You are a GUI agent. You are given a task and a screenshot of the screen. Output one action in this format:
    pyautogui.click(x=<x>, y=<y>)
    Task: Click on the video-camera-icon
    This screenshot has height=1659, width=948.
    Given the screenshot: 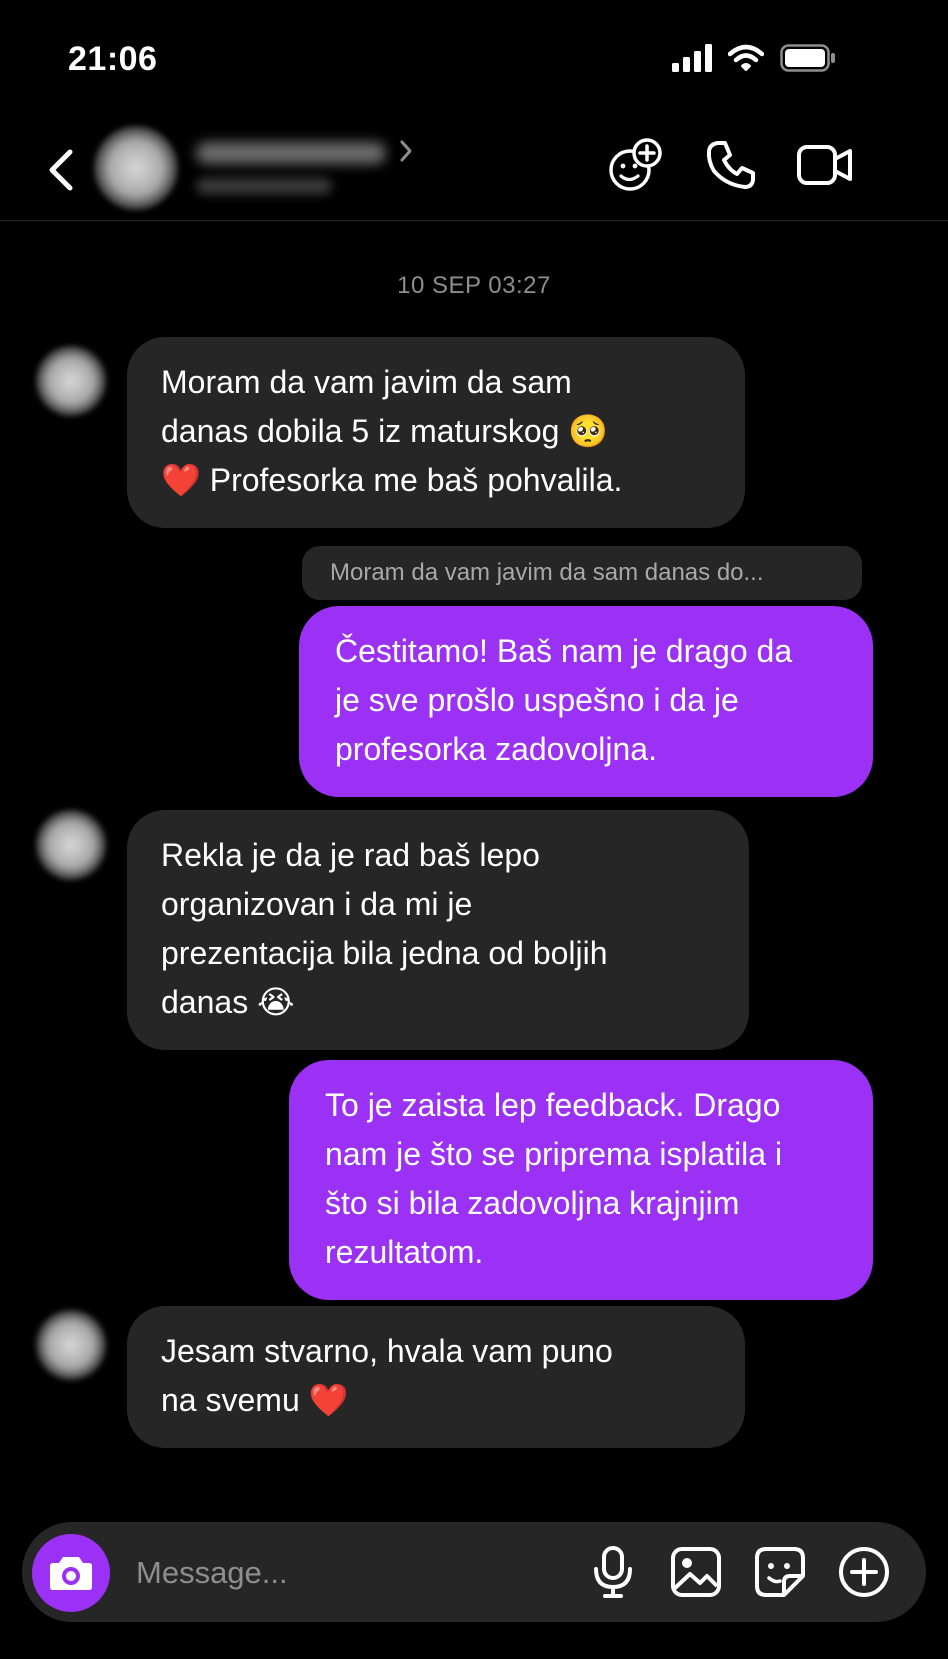 What is the action you would take?
    pyautogui.click(x=824, y=165)
    